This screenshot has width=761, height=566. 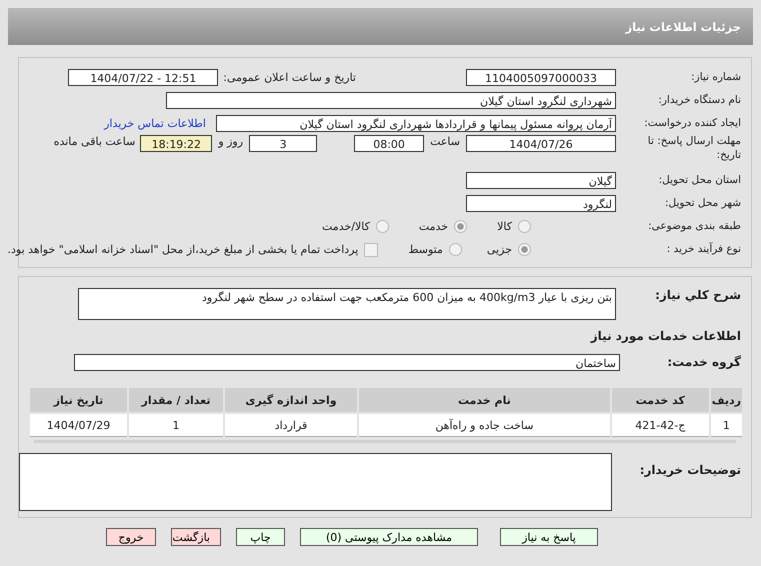 I want to click on field-label: ساعت باقی مانده, so click(x=95, y=141).